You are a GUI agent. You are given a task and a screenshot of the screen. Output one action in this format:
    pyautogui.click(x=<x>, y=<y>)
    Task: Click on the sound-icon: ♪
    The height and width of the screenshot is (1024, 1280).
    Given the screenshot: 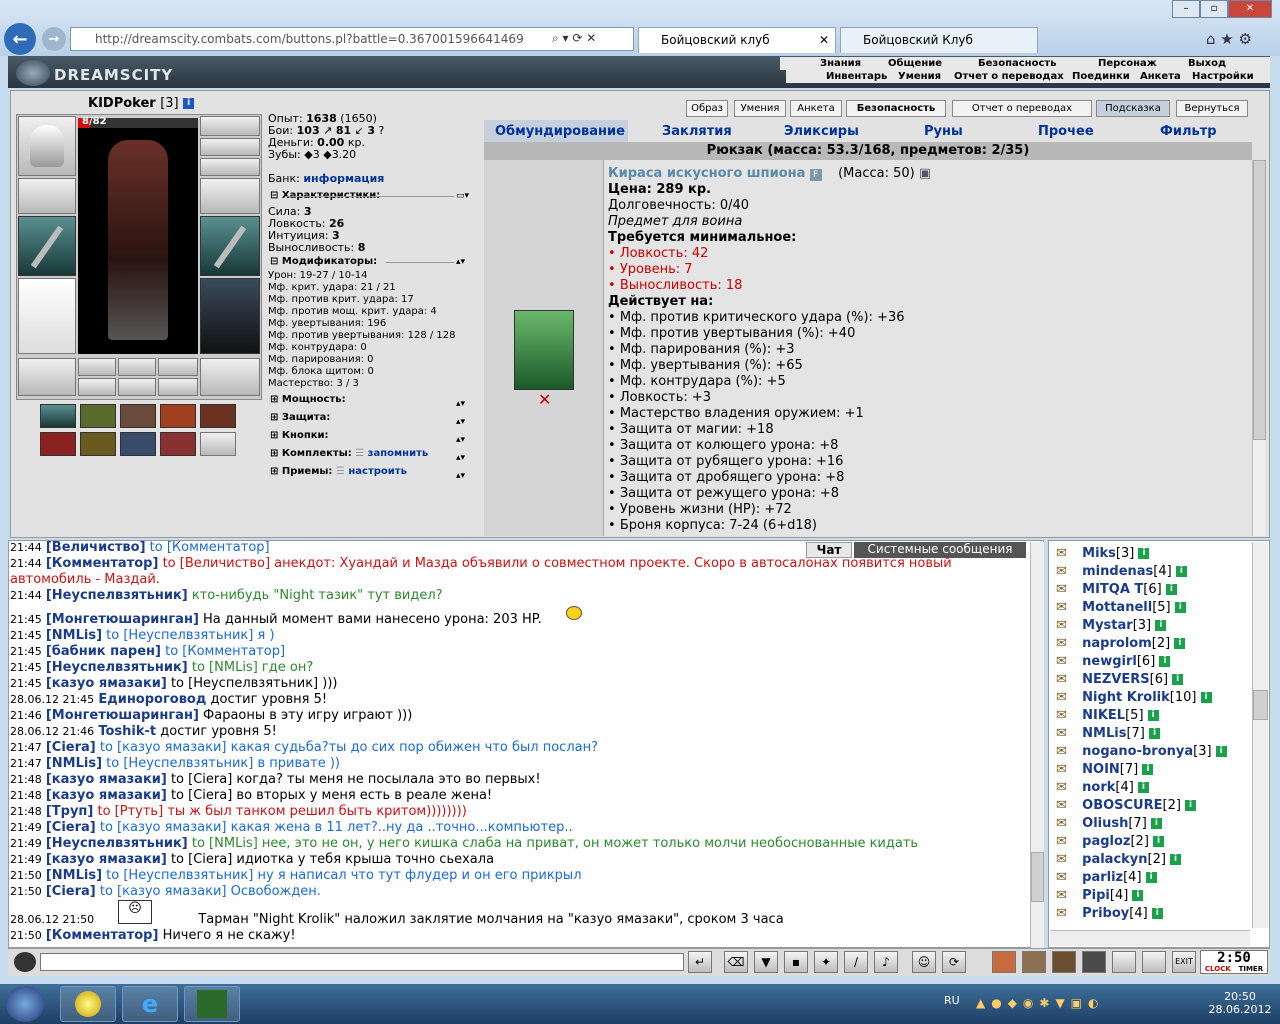 What is the action you would take?
    pyautogui.click(x=886, y=962)
    